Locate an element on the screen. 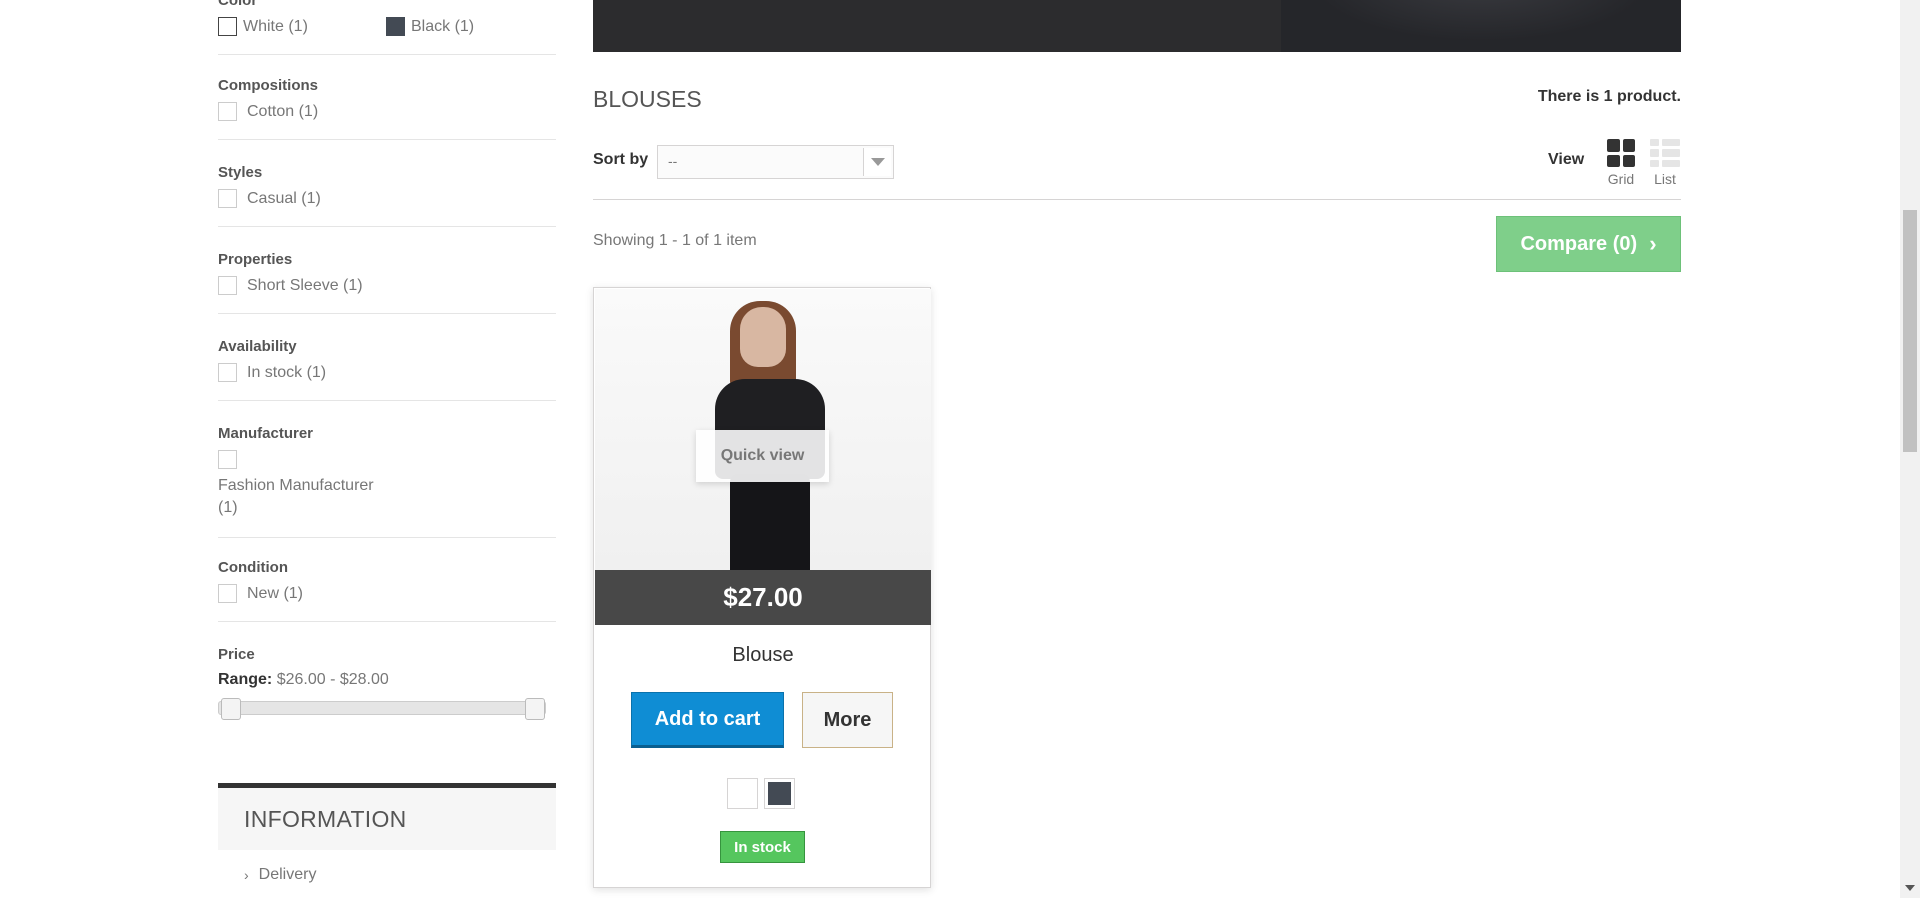 The image size is (1920, 898). compare-label: Compare (0) is located at coordinates (1579, 243).